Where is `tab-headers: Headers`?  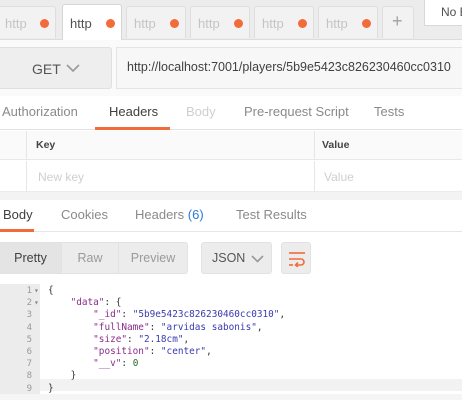 tab-headers: Headers is located at coordinates (133, 111).